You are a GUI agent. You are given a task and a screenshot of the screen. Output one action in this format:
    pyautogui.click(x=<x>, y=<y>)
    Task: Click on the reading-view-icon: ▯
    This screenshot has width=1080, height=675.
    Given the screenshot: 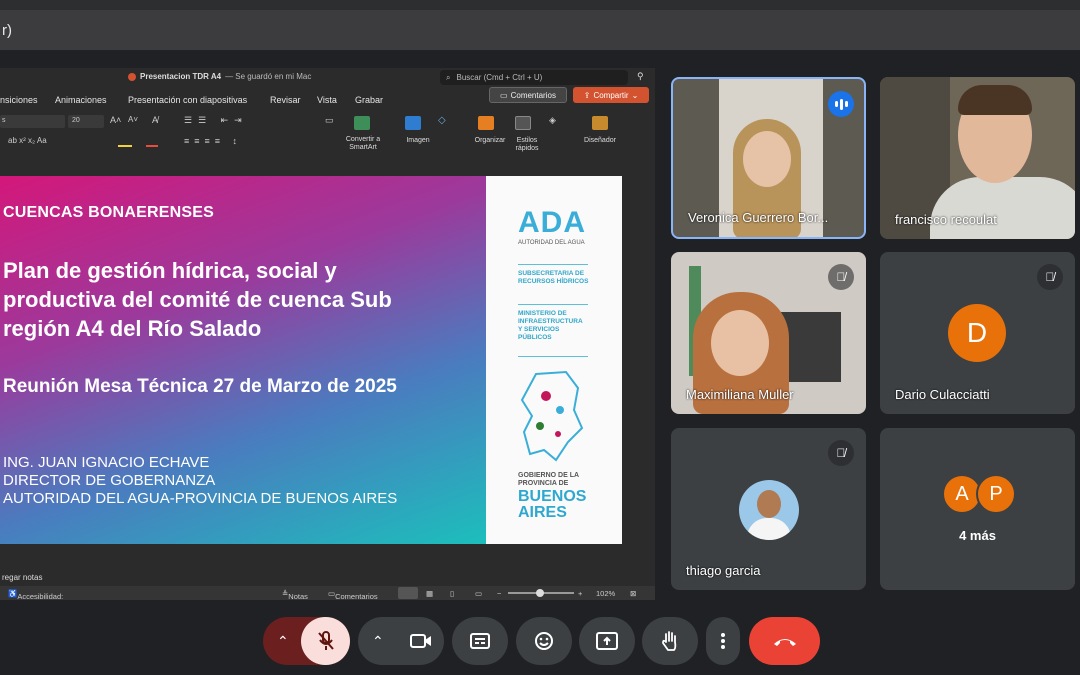 What is the action you would take?
    pyautogui.click(x=452, y=593)
    